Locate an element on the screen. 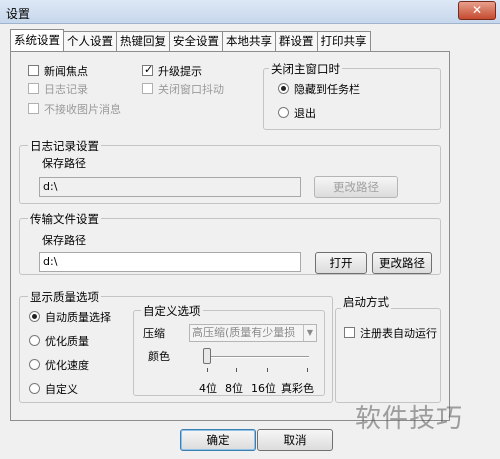 The height and width of the screenshot is (459, 500). window-title: 设置 is located at coordinates (18, 14).